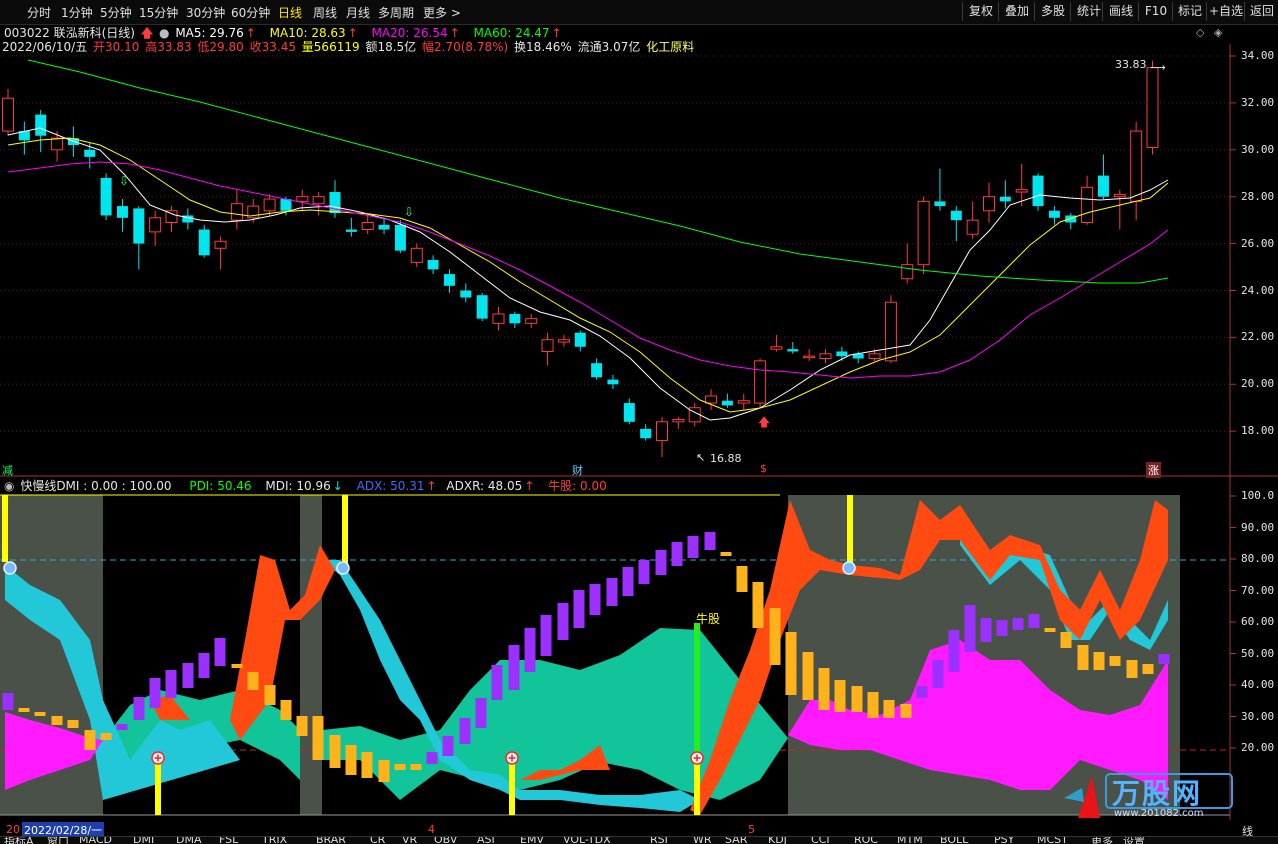 Image resolution: width=1278 pixels, height=844 pixels. I want to click on watermark-mark, so click(1074, 795).